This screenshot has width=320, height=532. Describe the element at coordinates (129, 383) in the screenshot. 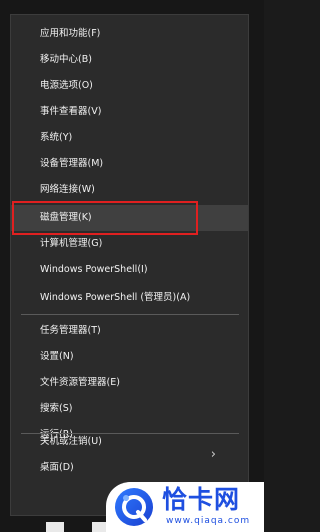

I see `menu-item-file-explorer: 文件资源管理器(E)` at that location.